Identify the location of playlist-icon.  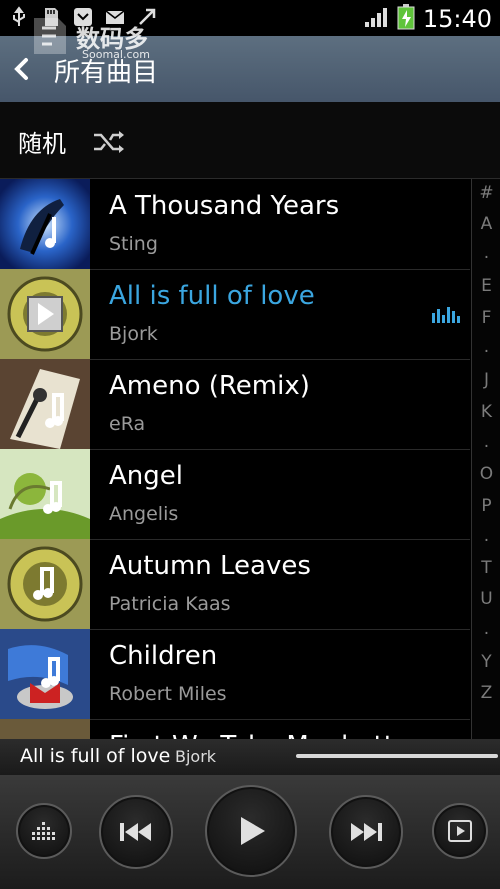
(460, 831).